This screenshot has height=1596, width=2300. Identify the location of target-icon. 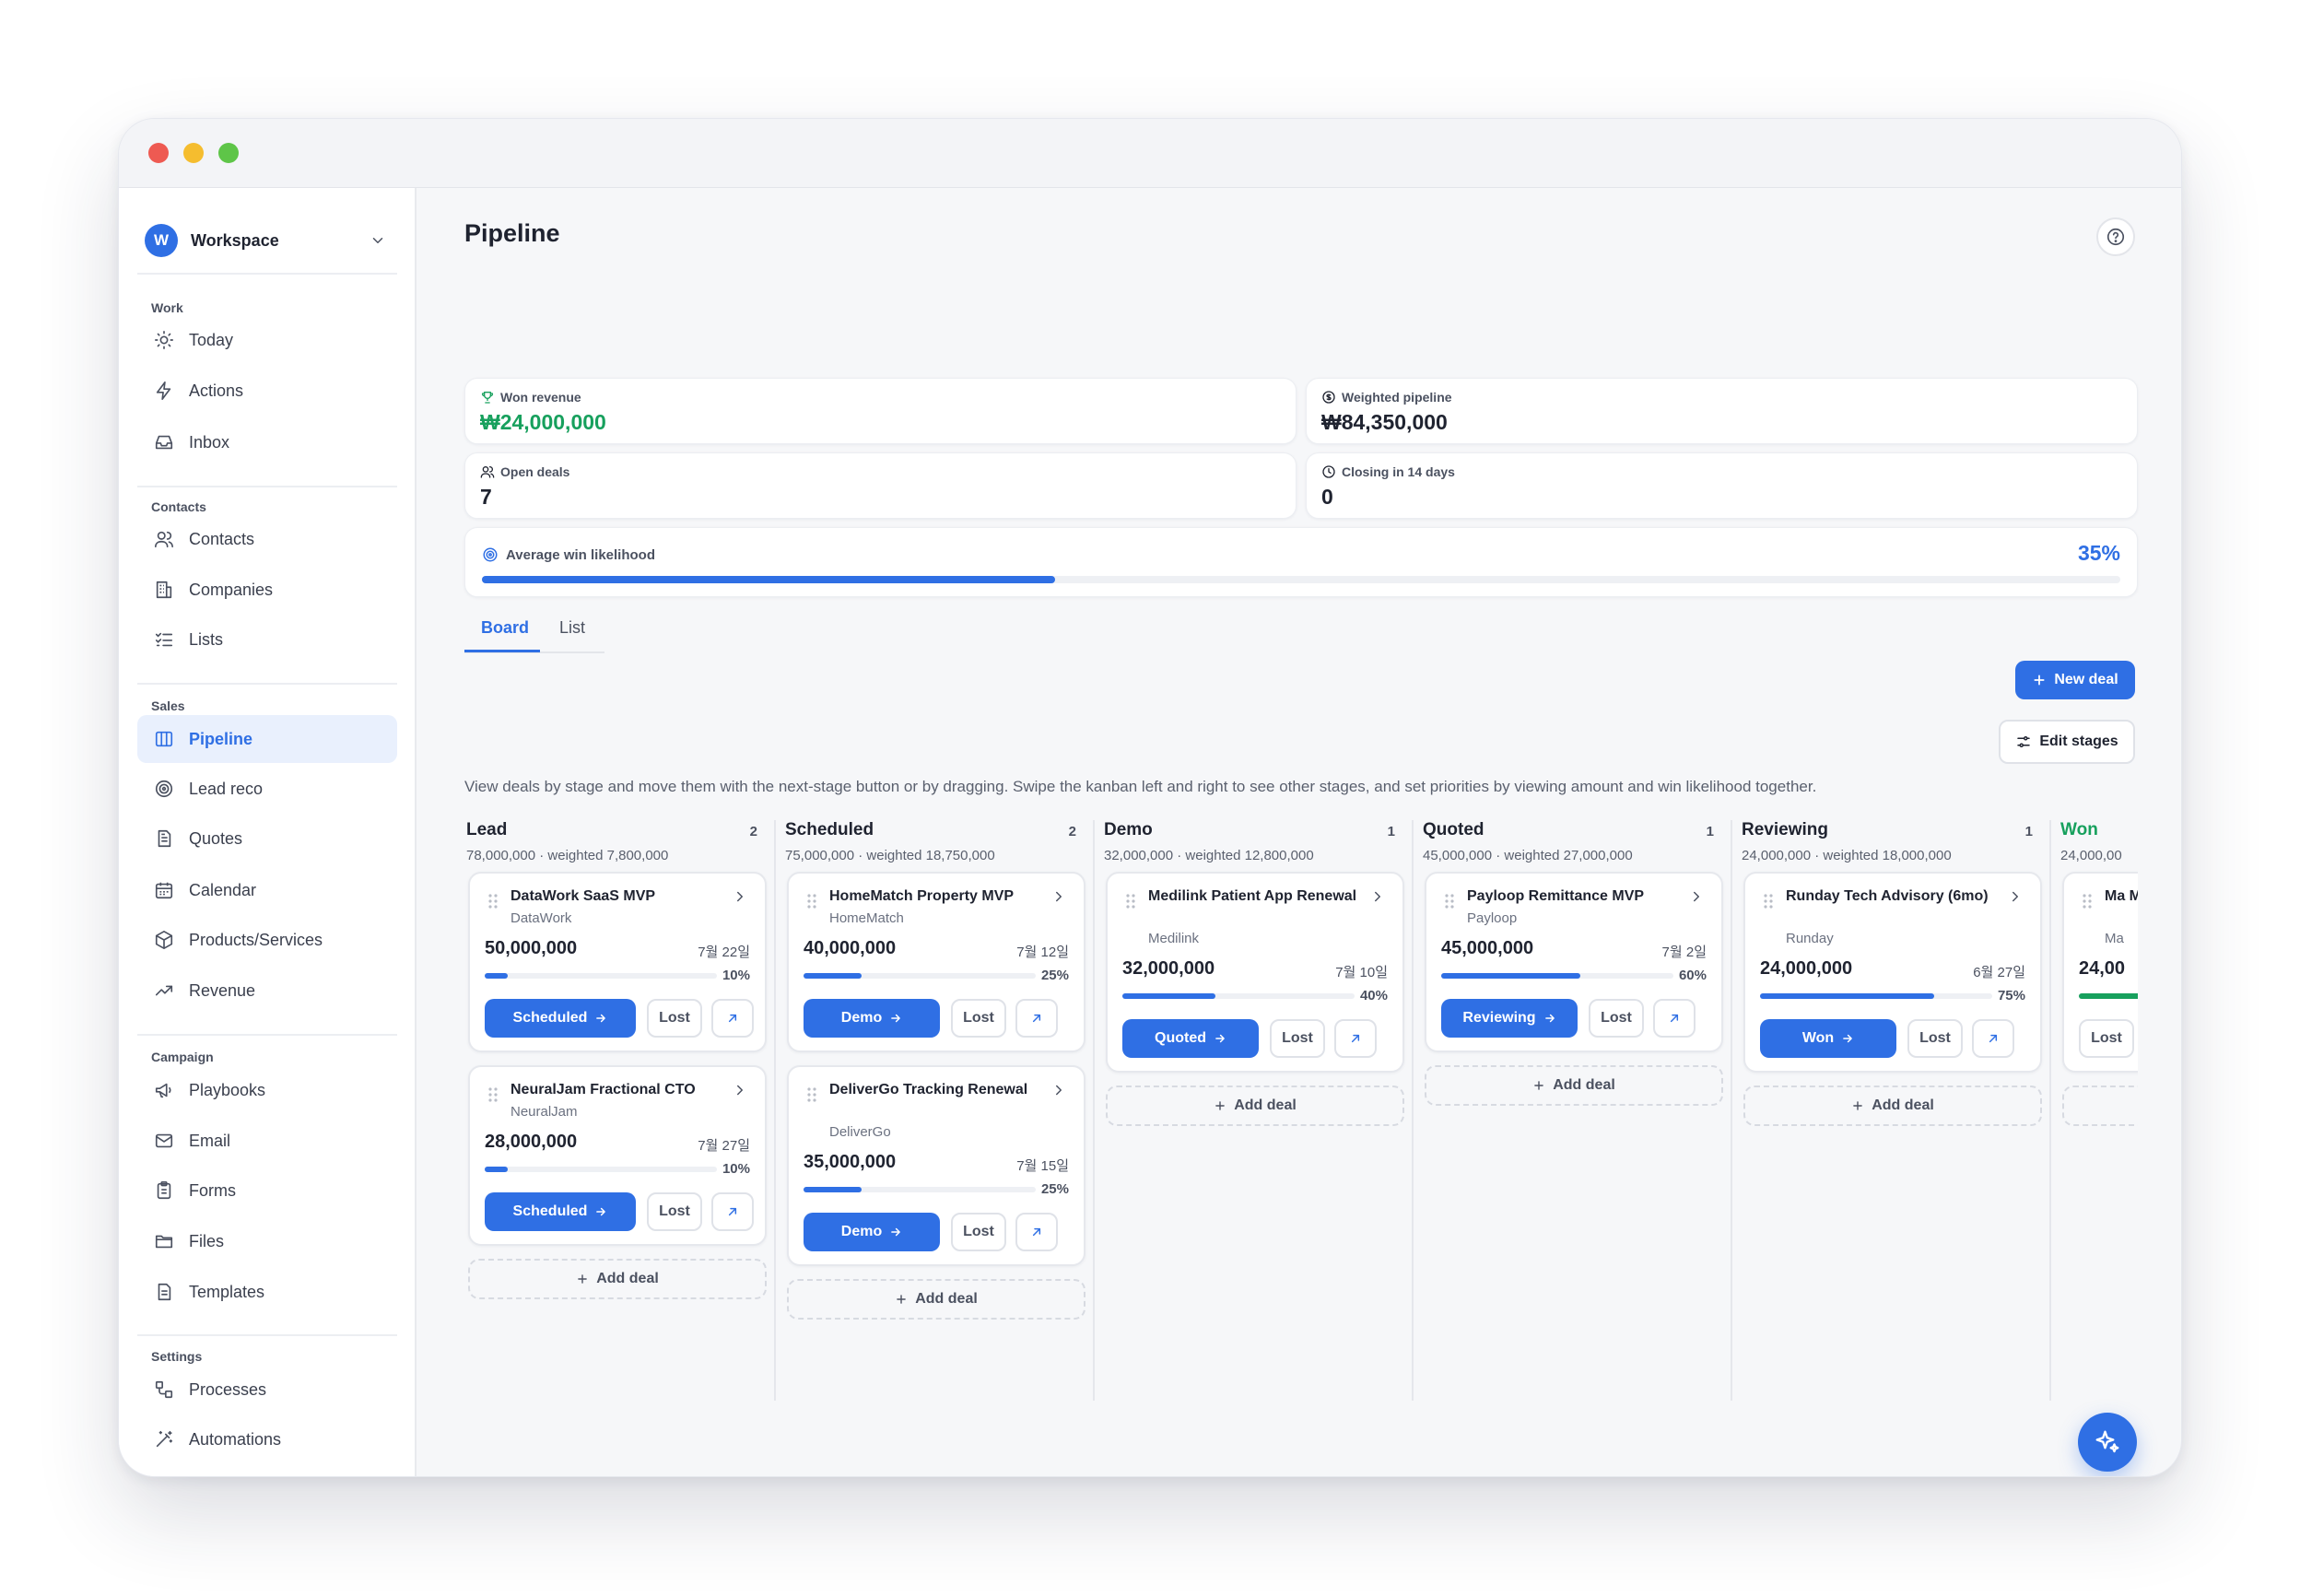
(491, 555).